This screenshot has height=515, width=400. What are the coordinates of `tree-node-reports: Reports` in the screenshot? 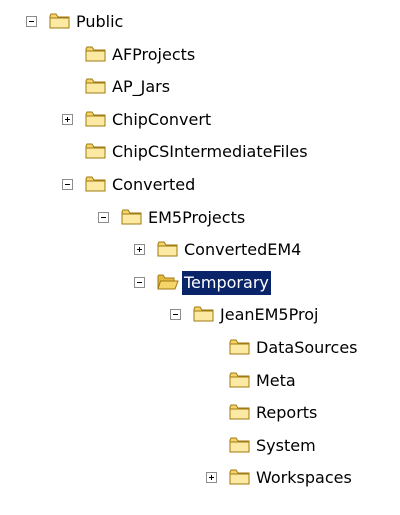 It's located at (200, 414).